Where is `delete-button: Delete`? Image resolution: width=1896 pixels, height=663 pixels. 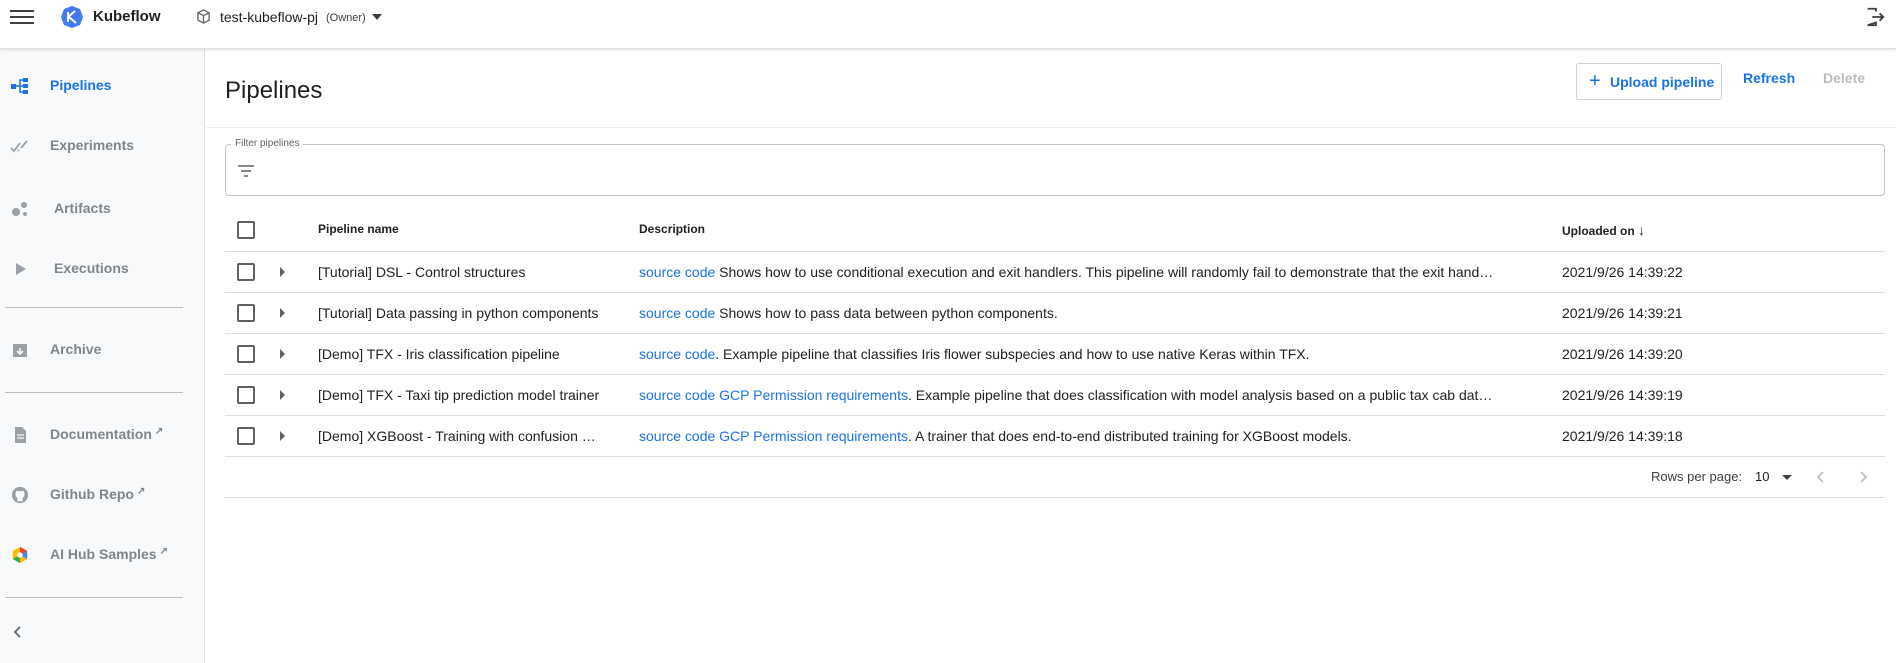 delete-button: Delete is located at coordinates (1844, 78).